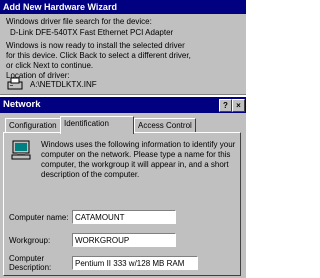 This screenshot has width=320, height=278. What do you see at coordinates (63, 84) in the screenshot?
I see `wizard-driver-path: A:\NETDLKTX.INF` at bounding box center [63, 84].